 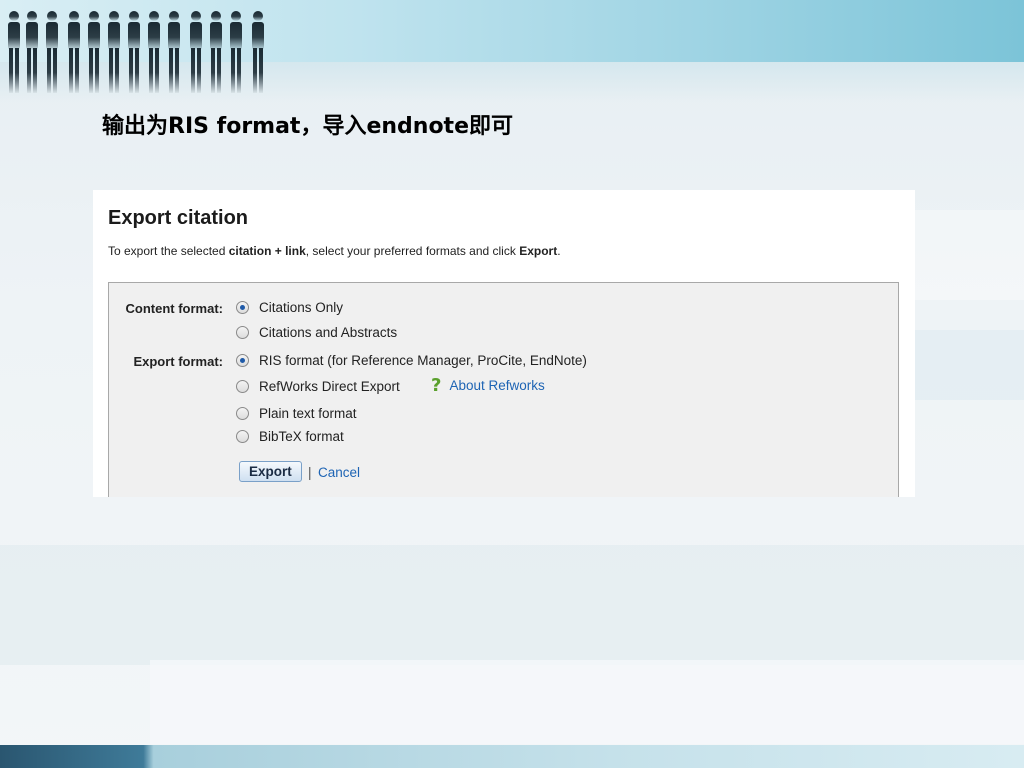 What do you see at coordinates (174, 308) in the screenshot?
I see `content-format-label: Content format:` at bounding box center [174, 308].